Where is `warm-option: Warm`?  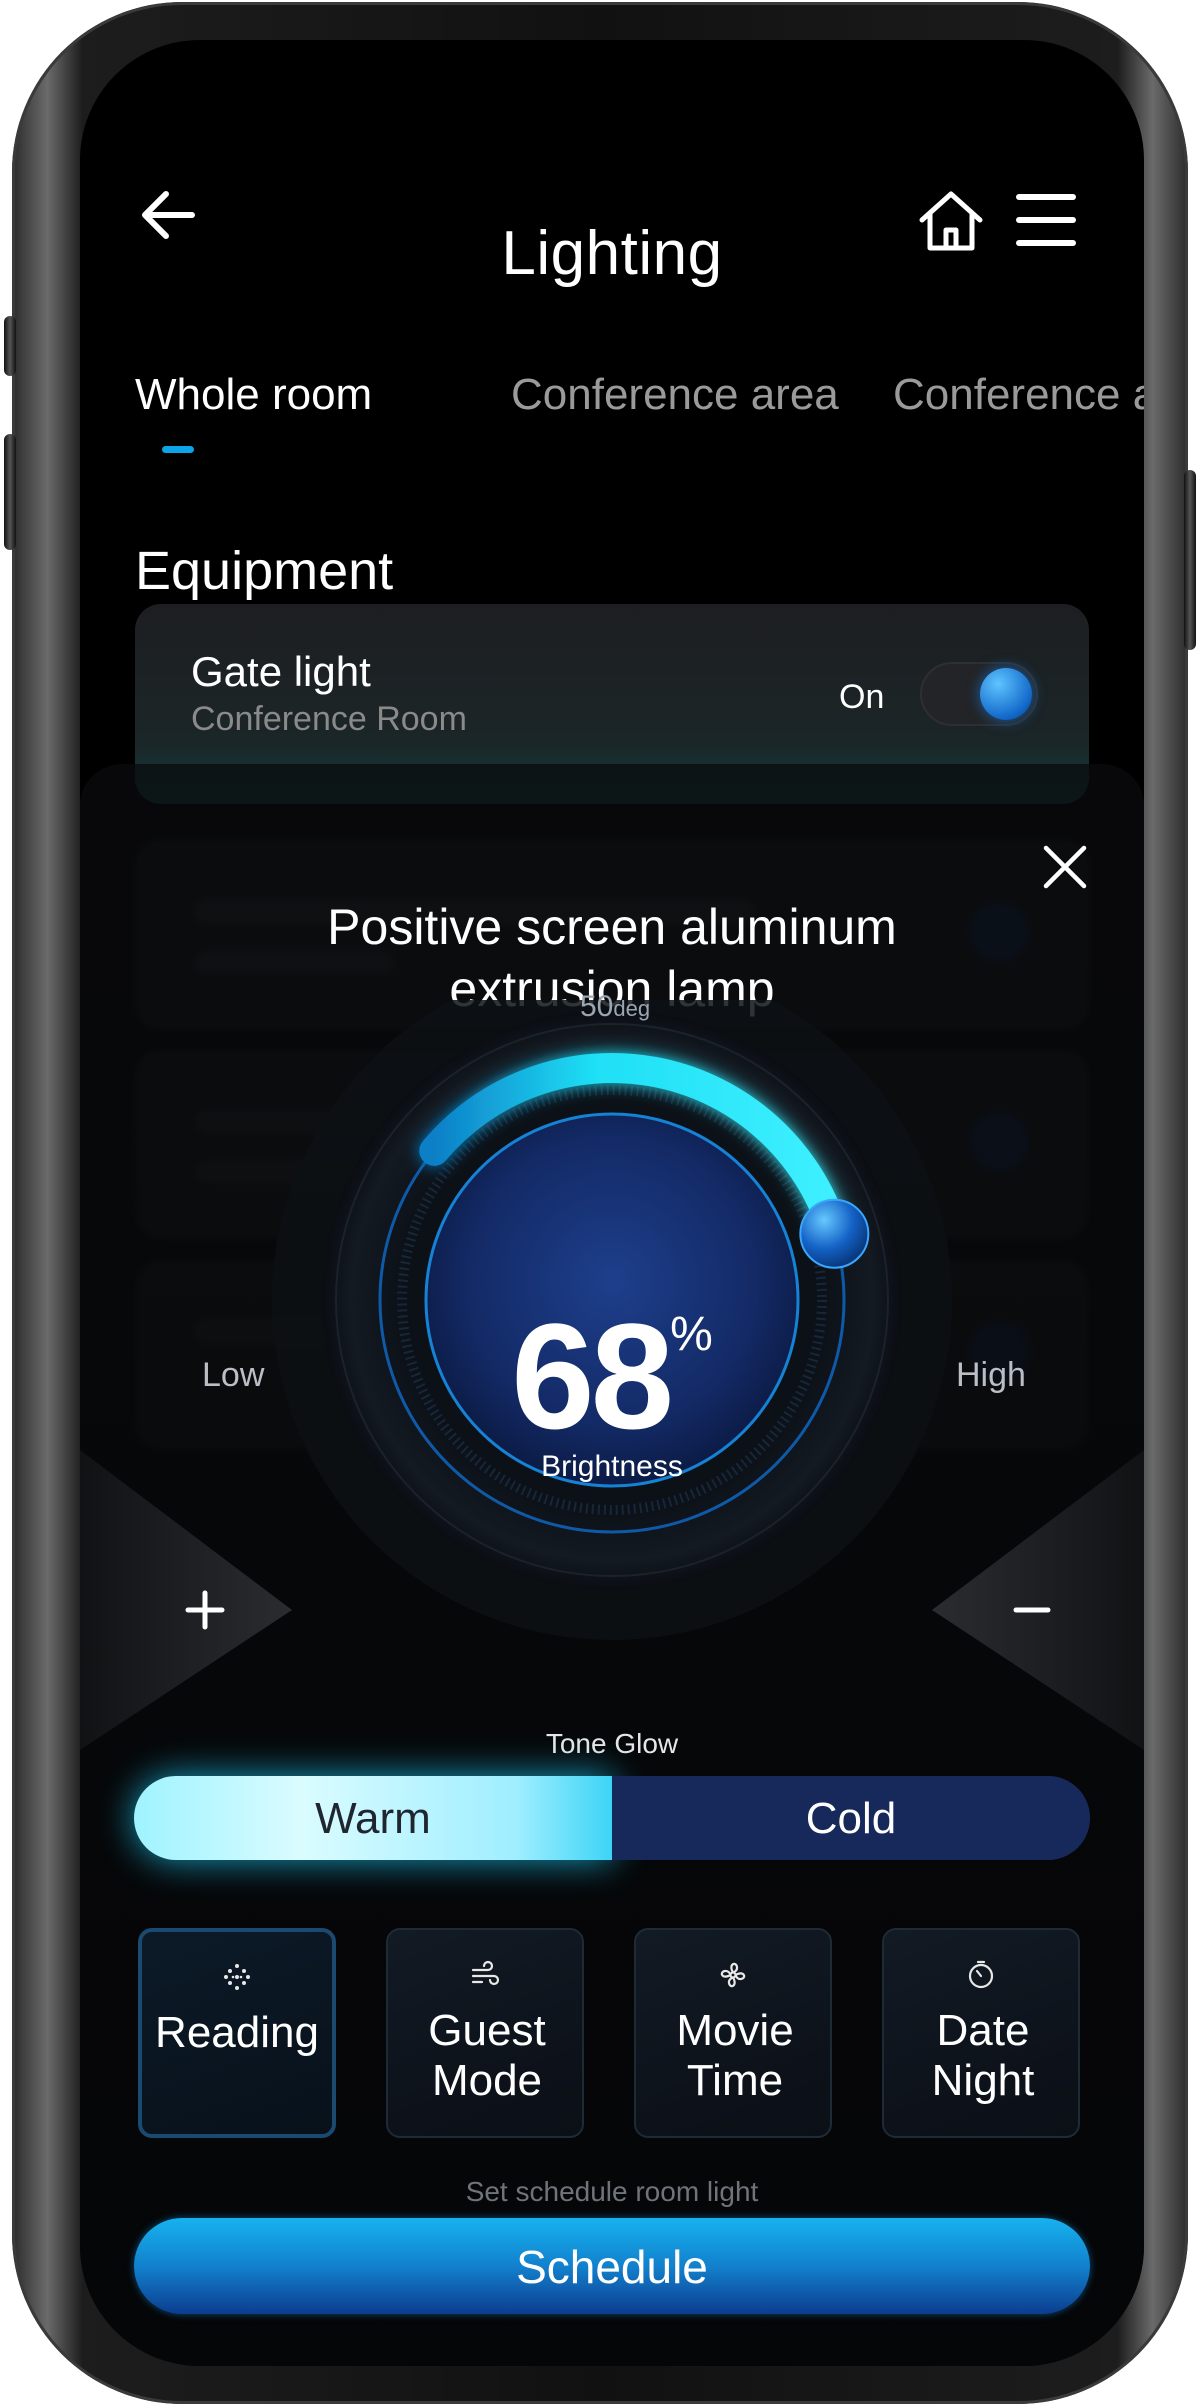
warm-option: Warm is located at coordinates (373, 1818).